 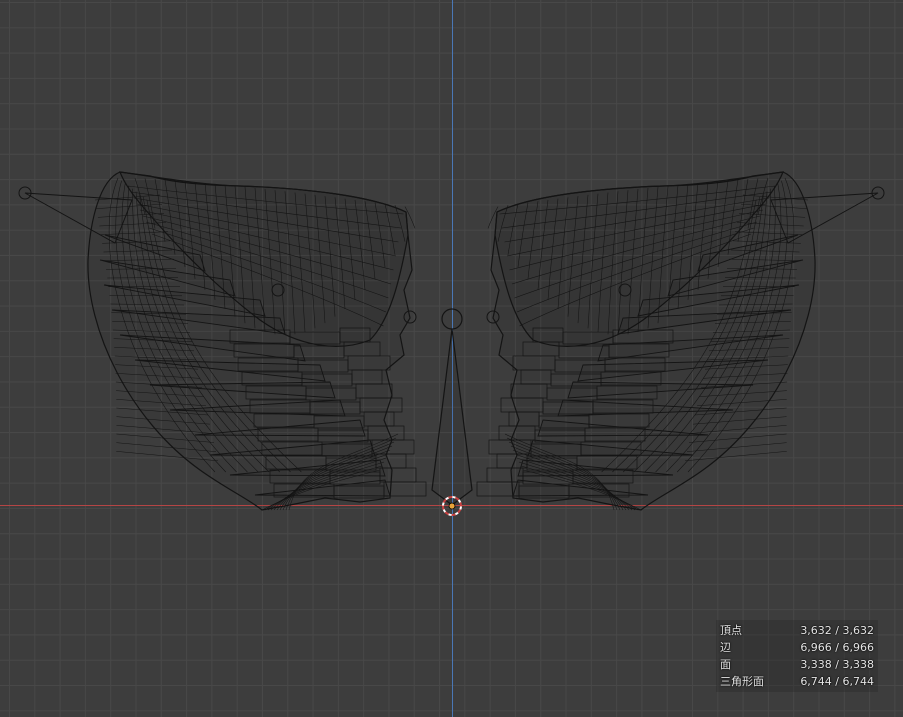 I want to click on armature-bones, so click(x=452, y=407).